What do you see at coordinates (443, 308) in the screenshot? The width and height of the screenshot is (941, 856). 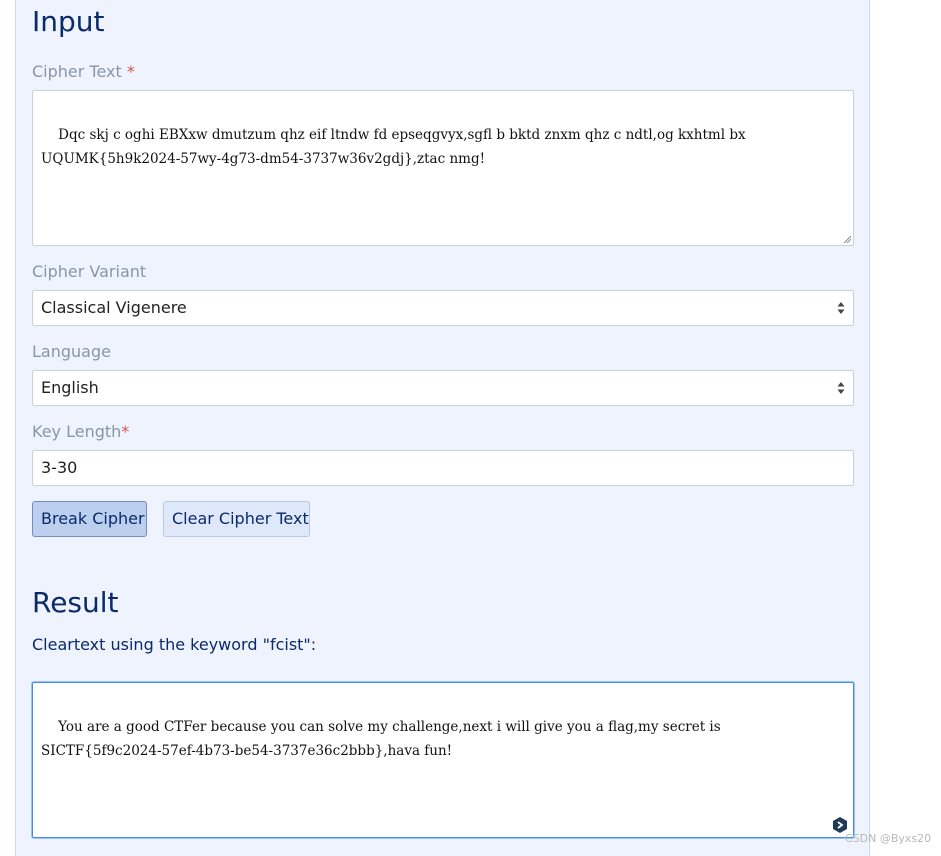 I see `cipher-variant-select: Classical Vigenere` at bounding box center [443, 308].